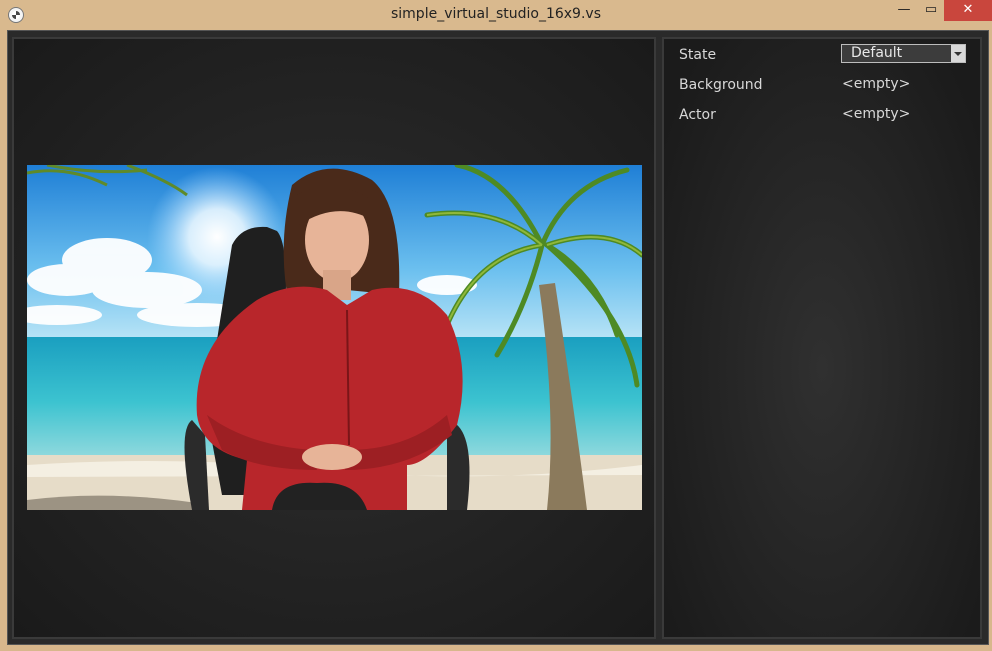  Describe the element at coordinates (931, 10) in the screenshot. I see `maximize-button: ▭` at that location.